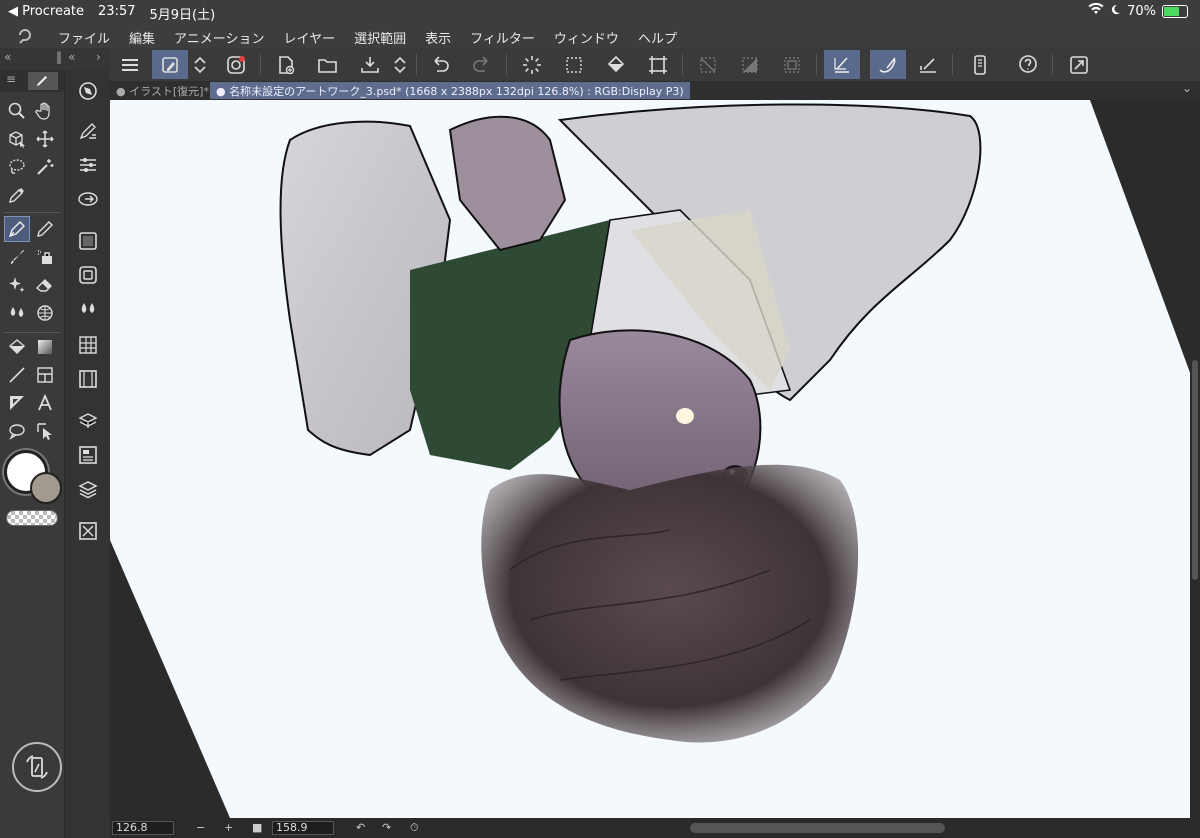 The image size is (1200, 838). Describe the element at coordinates (88, 421) in the screenshot. I see `material-button` at that location.